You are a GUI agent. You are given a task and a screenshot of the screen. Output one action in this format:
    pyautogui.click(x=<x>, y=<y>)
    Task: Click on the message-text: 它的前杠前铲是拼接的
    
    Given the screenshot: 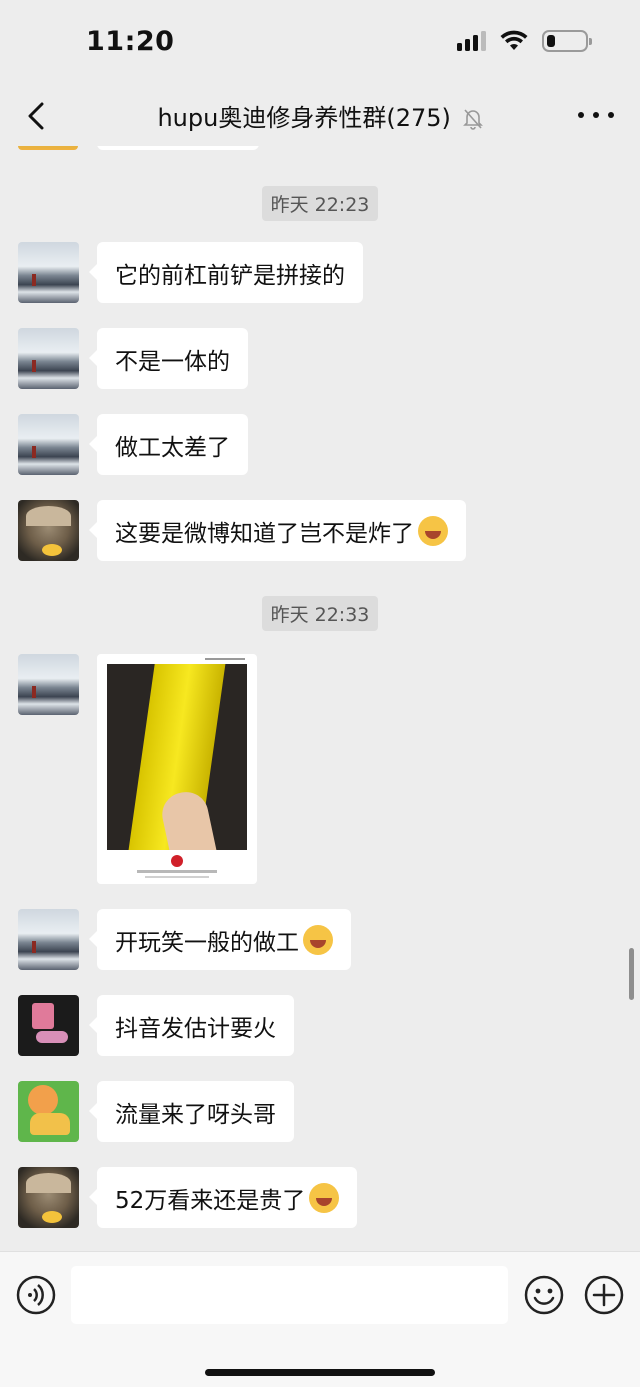 What is the action you would take?
    pyautogui.click(x=230, y=275)
    